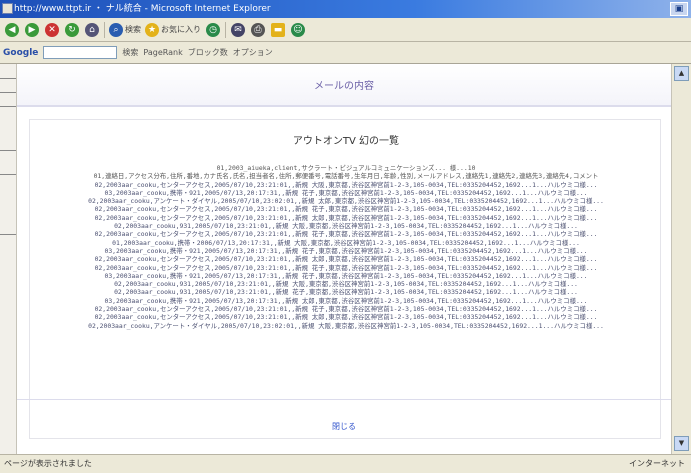  What do you see at coordinates (253, 52) in the screenshot?
I see `google-options: オプション` at bounding box center [253, 52].